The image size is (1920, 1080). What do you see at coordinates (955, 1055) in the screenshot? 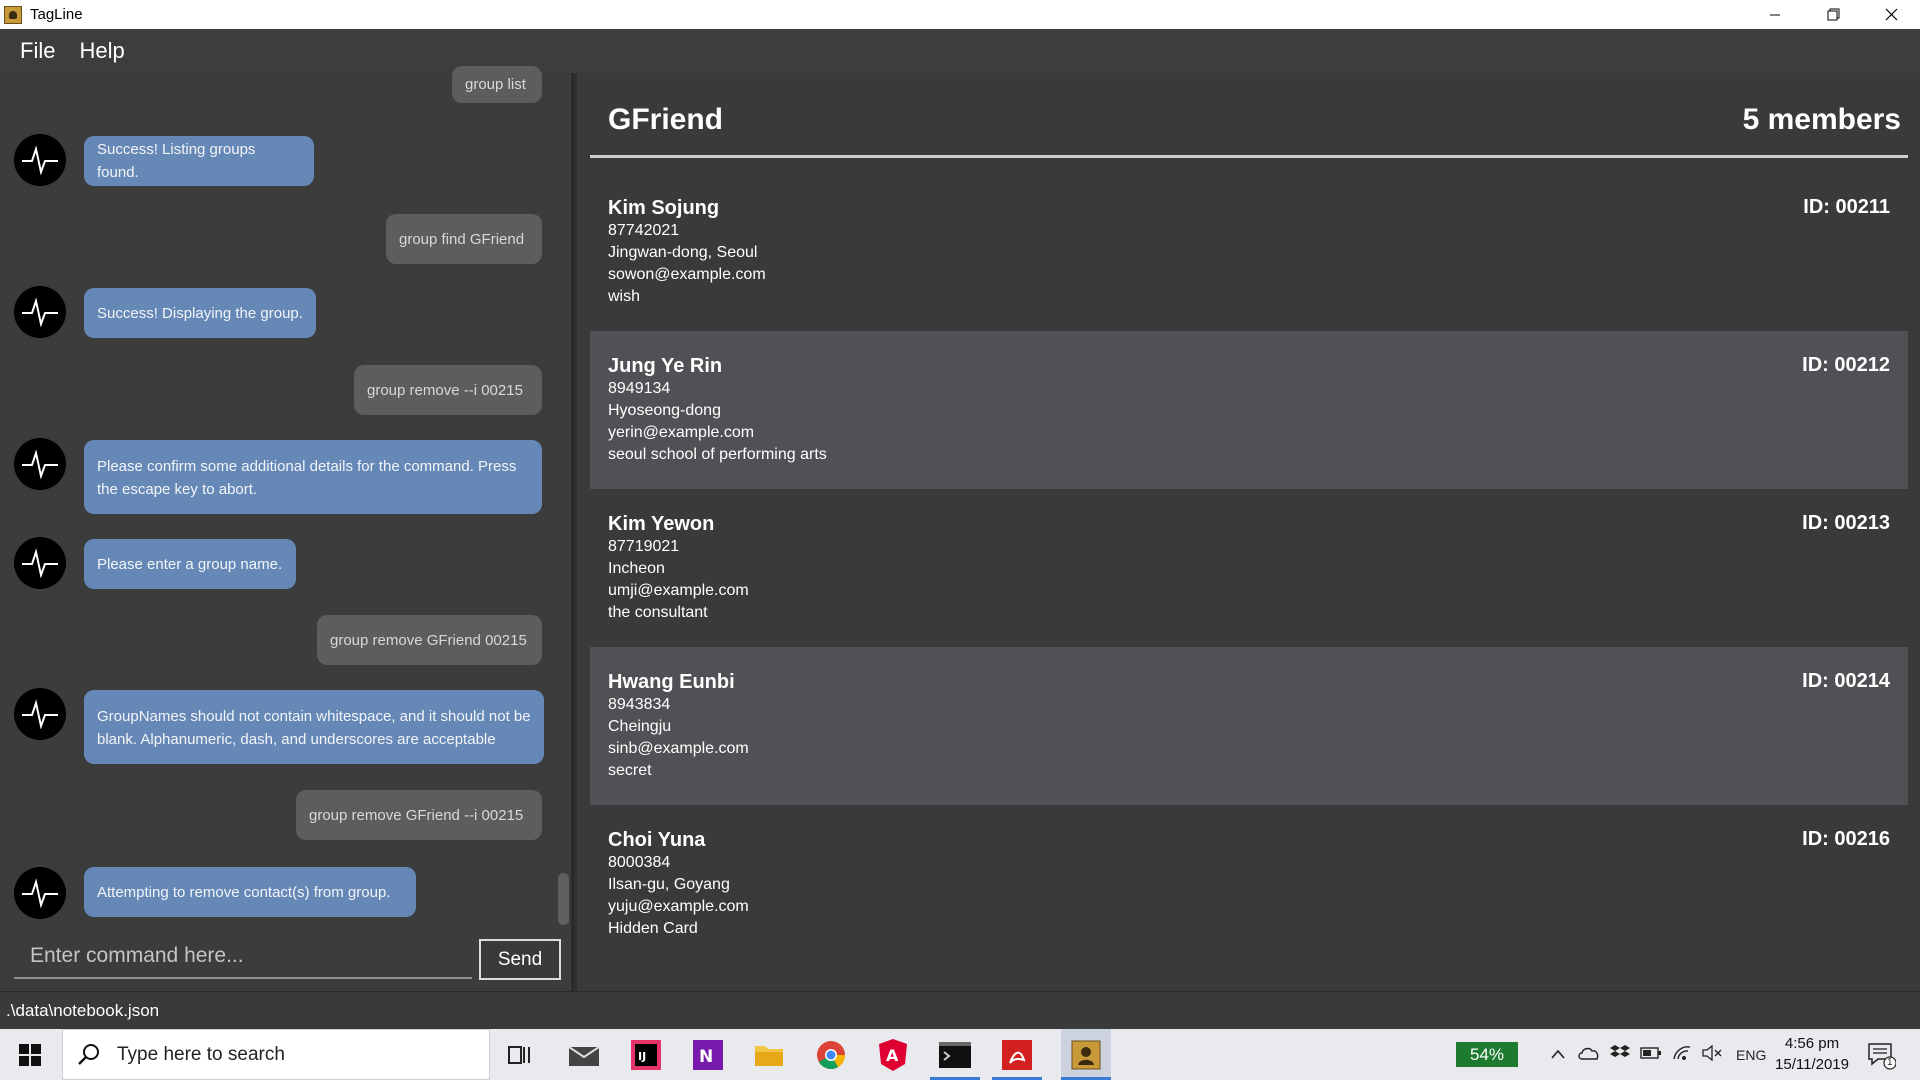
I see `terminal-icon` at bounding box center [955, 1055].